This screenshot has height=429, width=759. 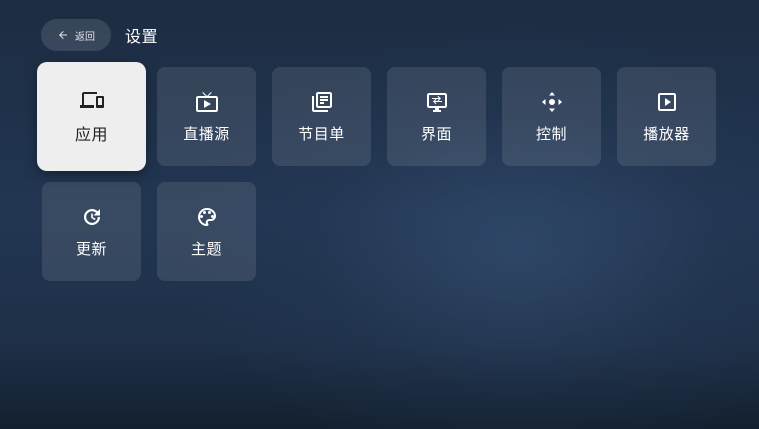 What do you see at coordinates (436, 102) in the screenshot?
I see `interface-icon` at bounding box center [436, 102].